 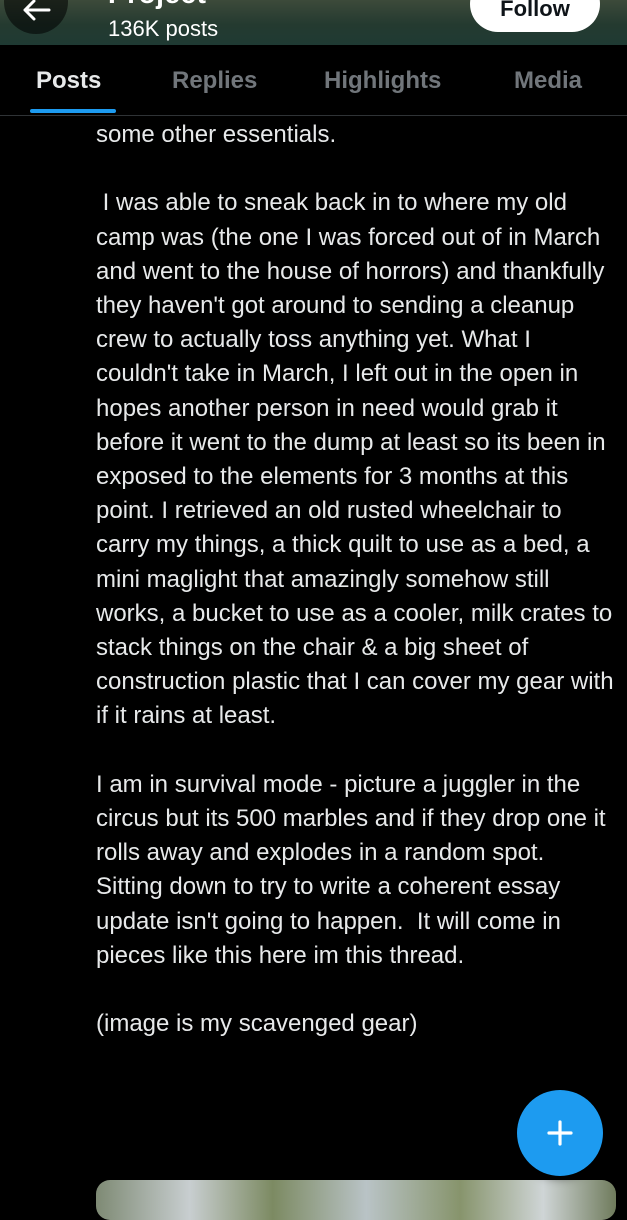 What do you see at coordinates (535, 16) in the screenshot?
I see `follow-button: Follow` at bounding box center [535, 16].